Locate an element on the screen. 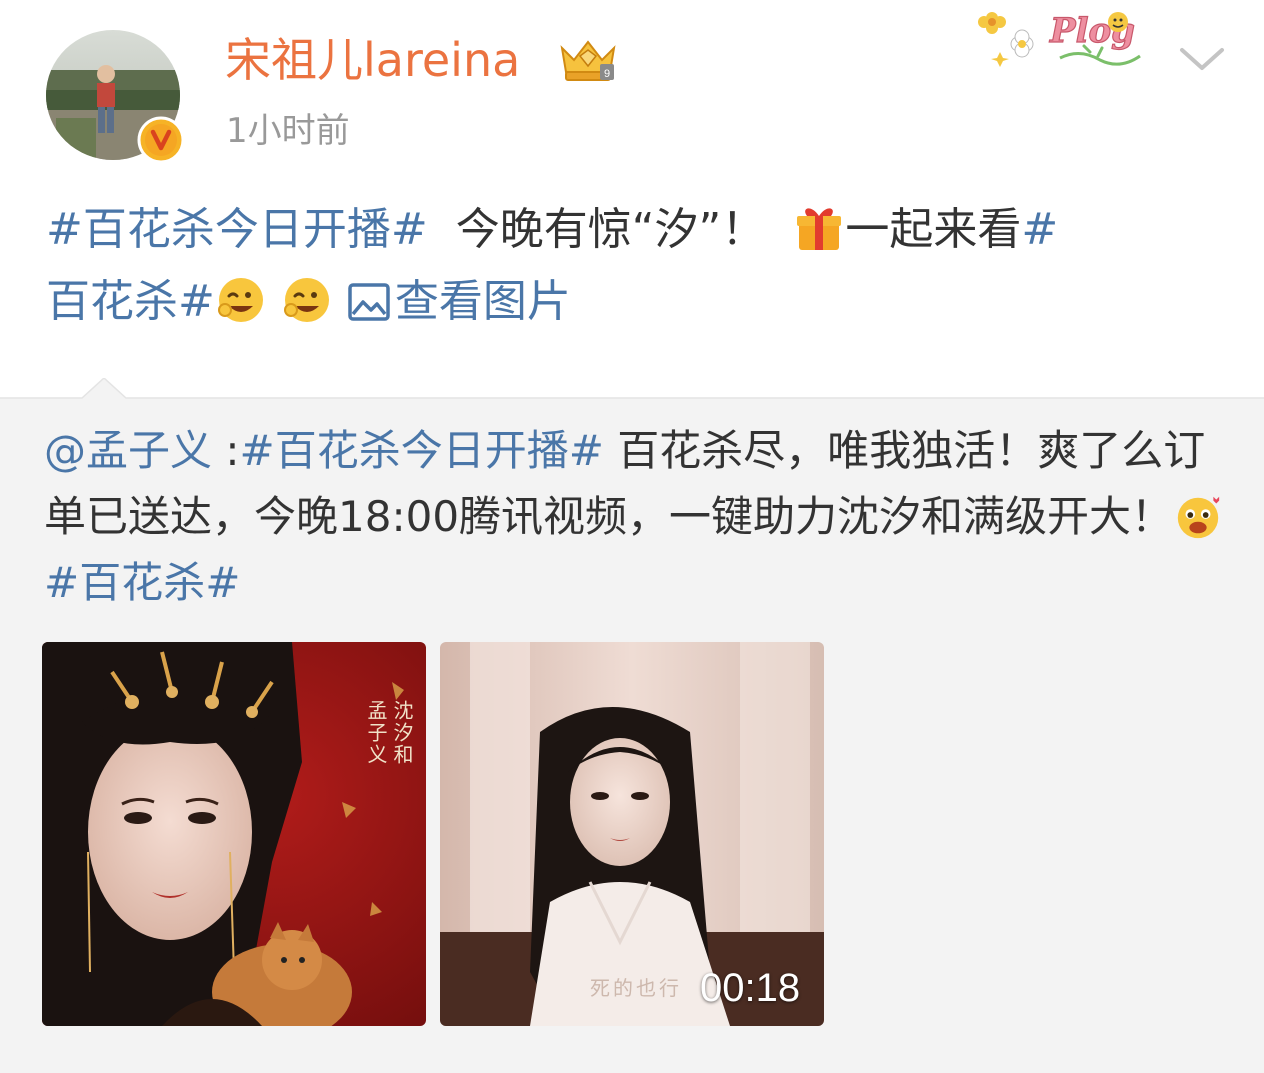 The width and height of the screenshot is (1264, 1073). video-caption: 死的也行 is located at coordinates (636, 988).